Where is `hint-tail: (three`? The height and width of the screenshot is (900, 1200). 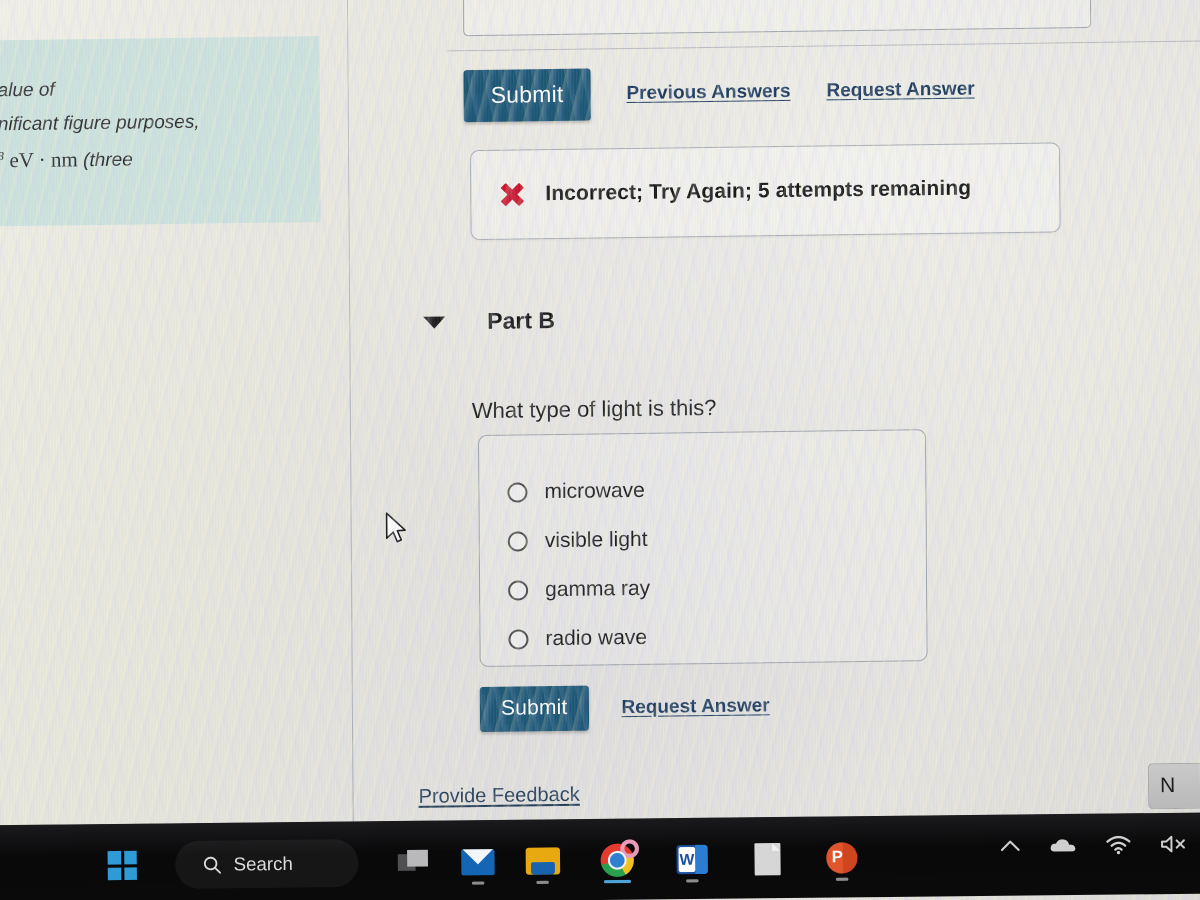 hint-tail: (three is located at coordinates (108, 160).